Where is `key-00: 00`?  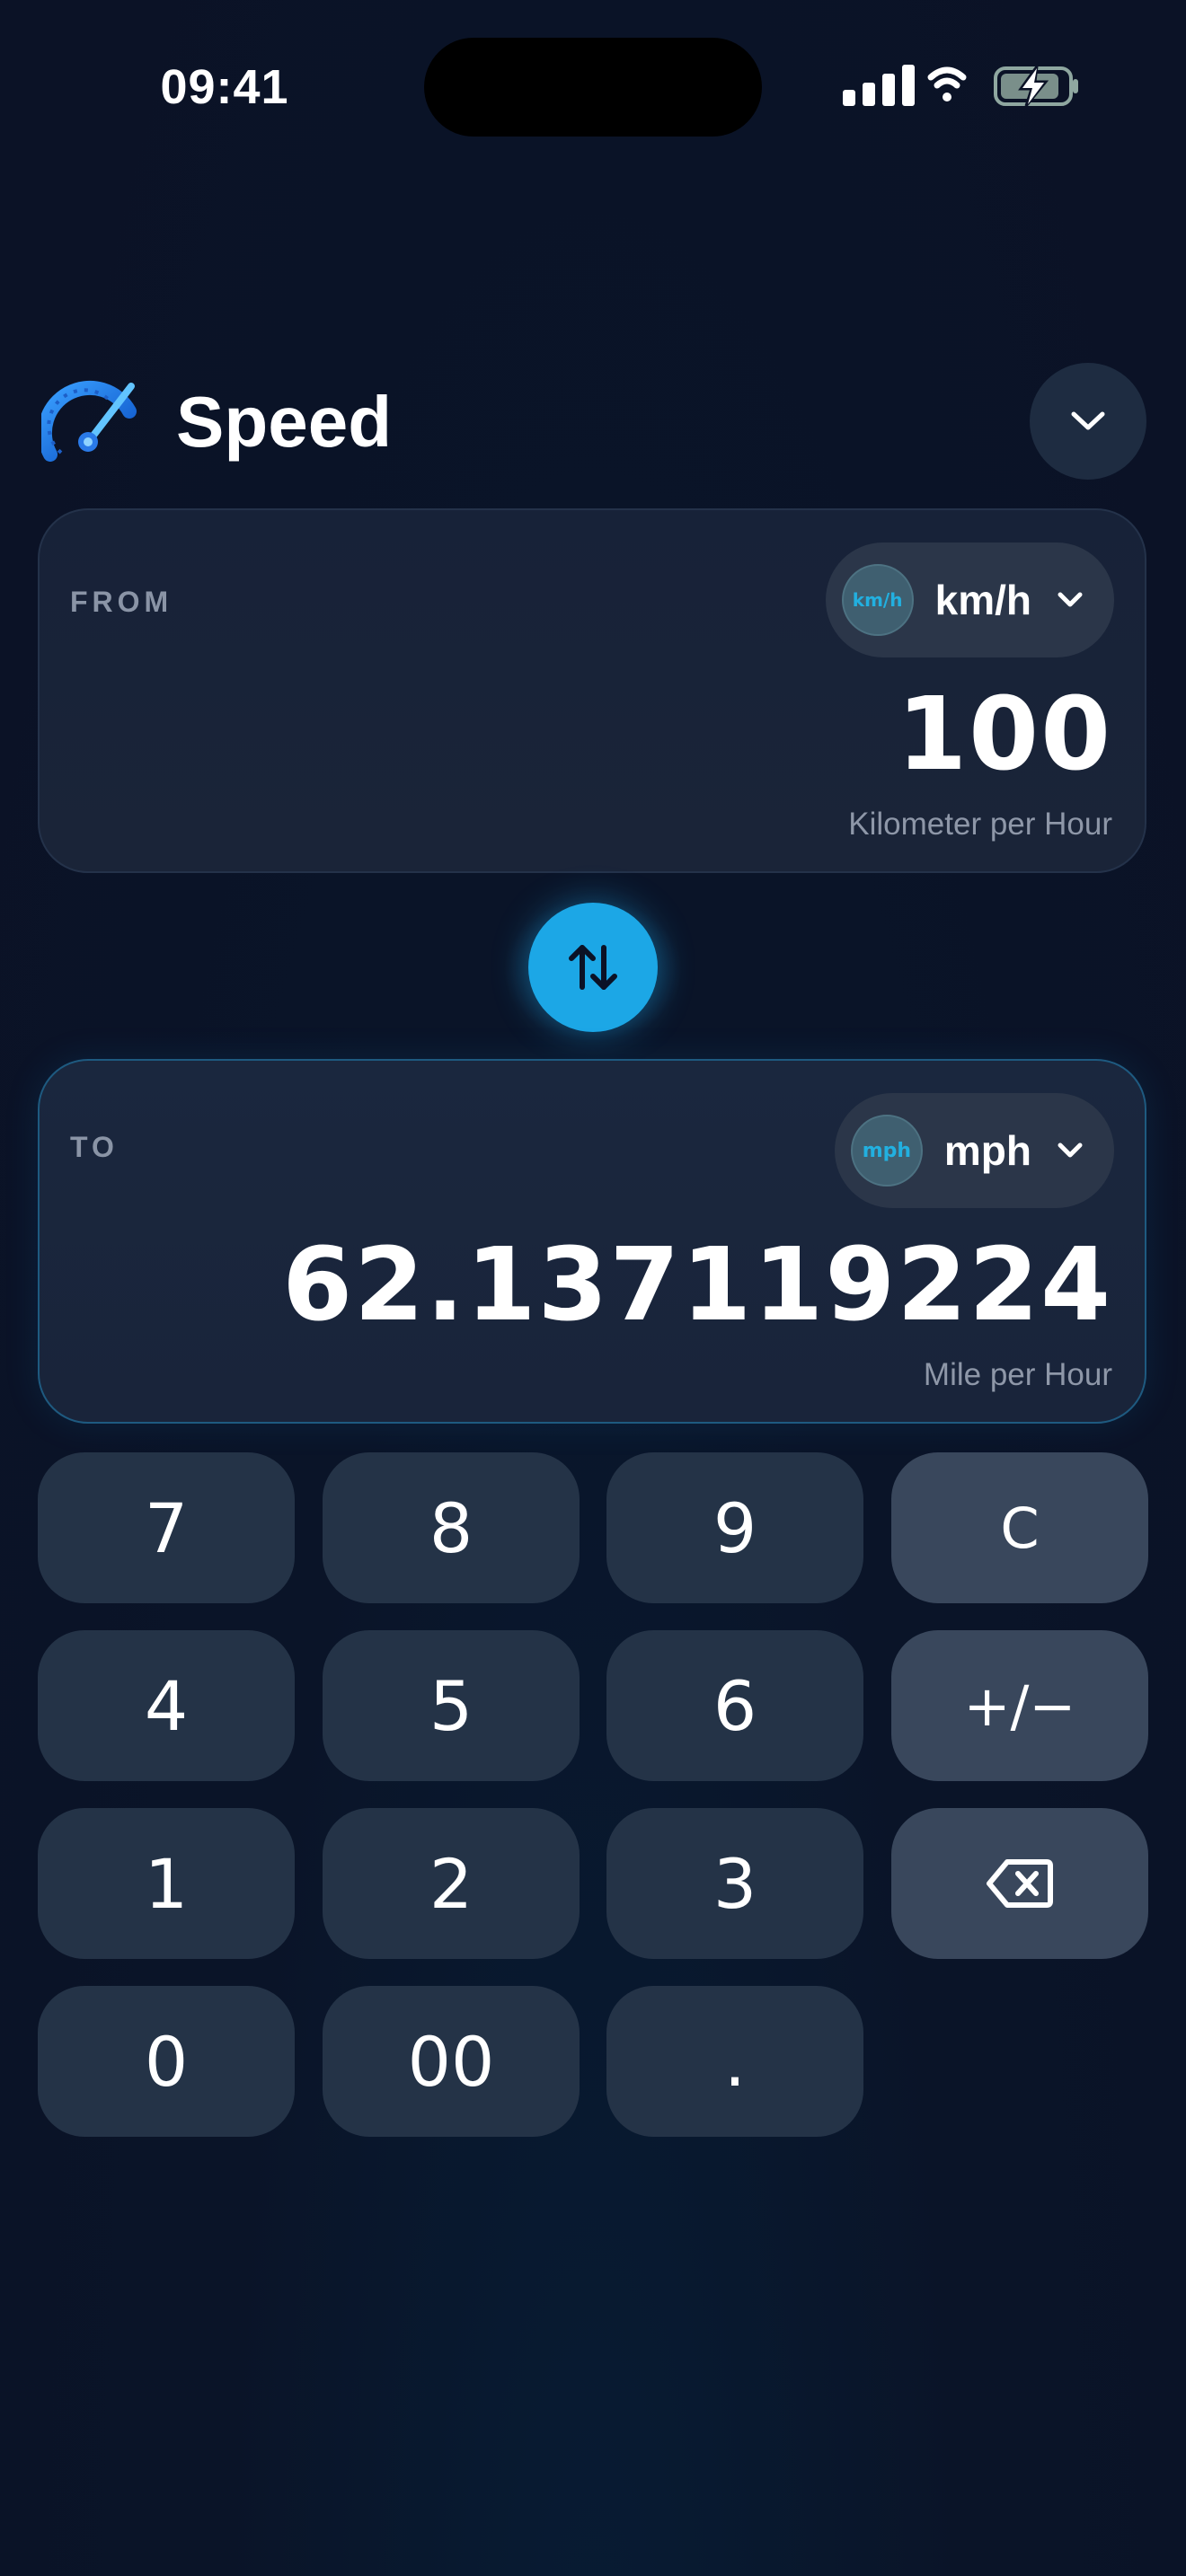 key-00: 00 is located at coordinates (451, 2061).